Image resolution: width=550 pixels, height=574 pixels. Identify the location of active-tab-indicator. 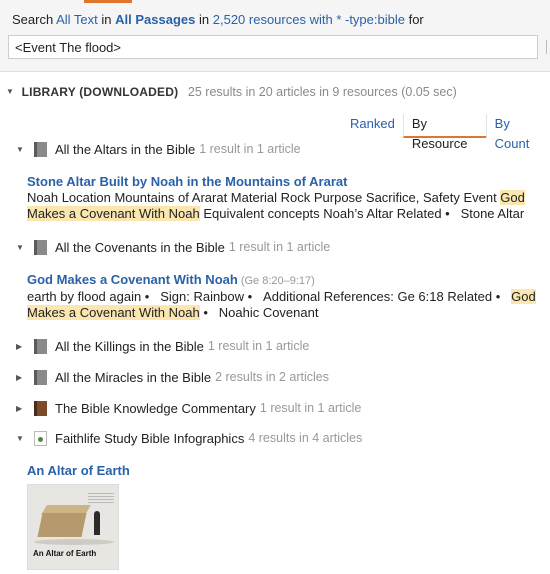
(108, 1).